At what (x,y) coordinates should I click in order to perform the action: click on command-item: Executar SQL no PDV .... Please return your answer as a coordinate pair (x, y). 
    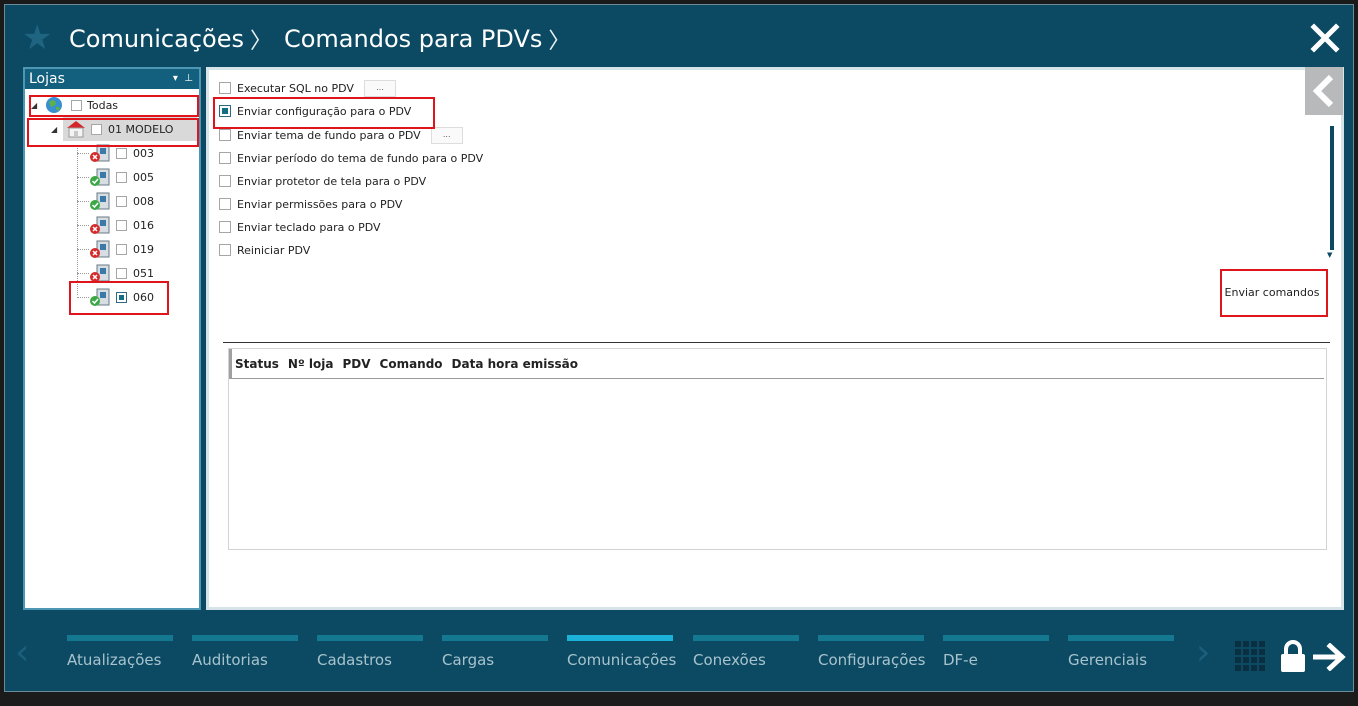
    Looking at the image, I should click on (307, 88).